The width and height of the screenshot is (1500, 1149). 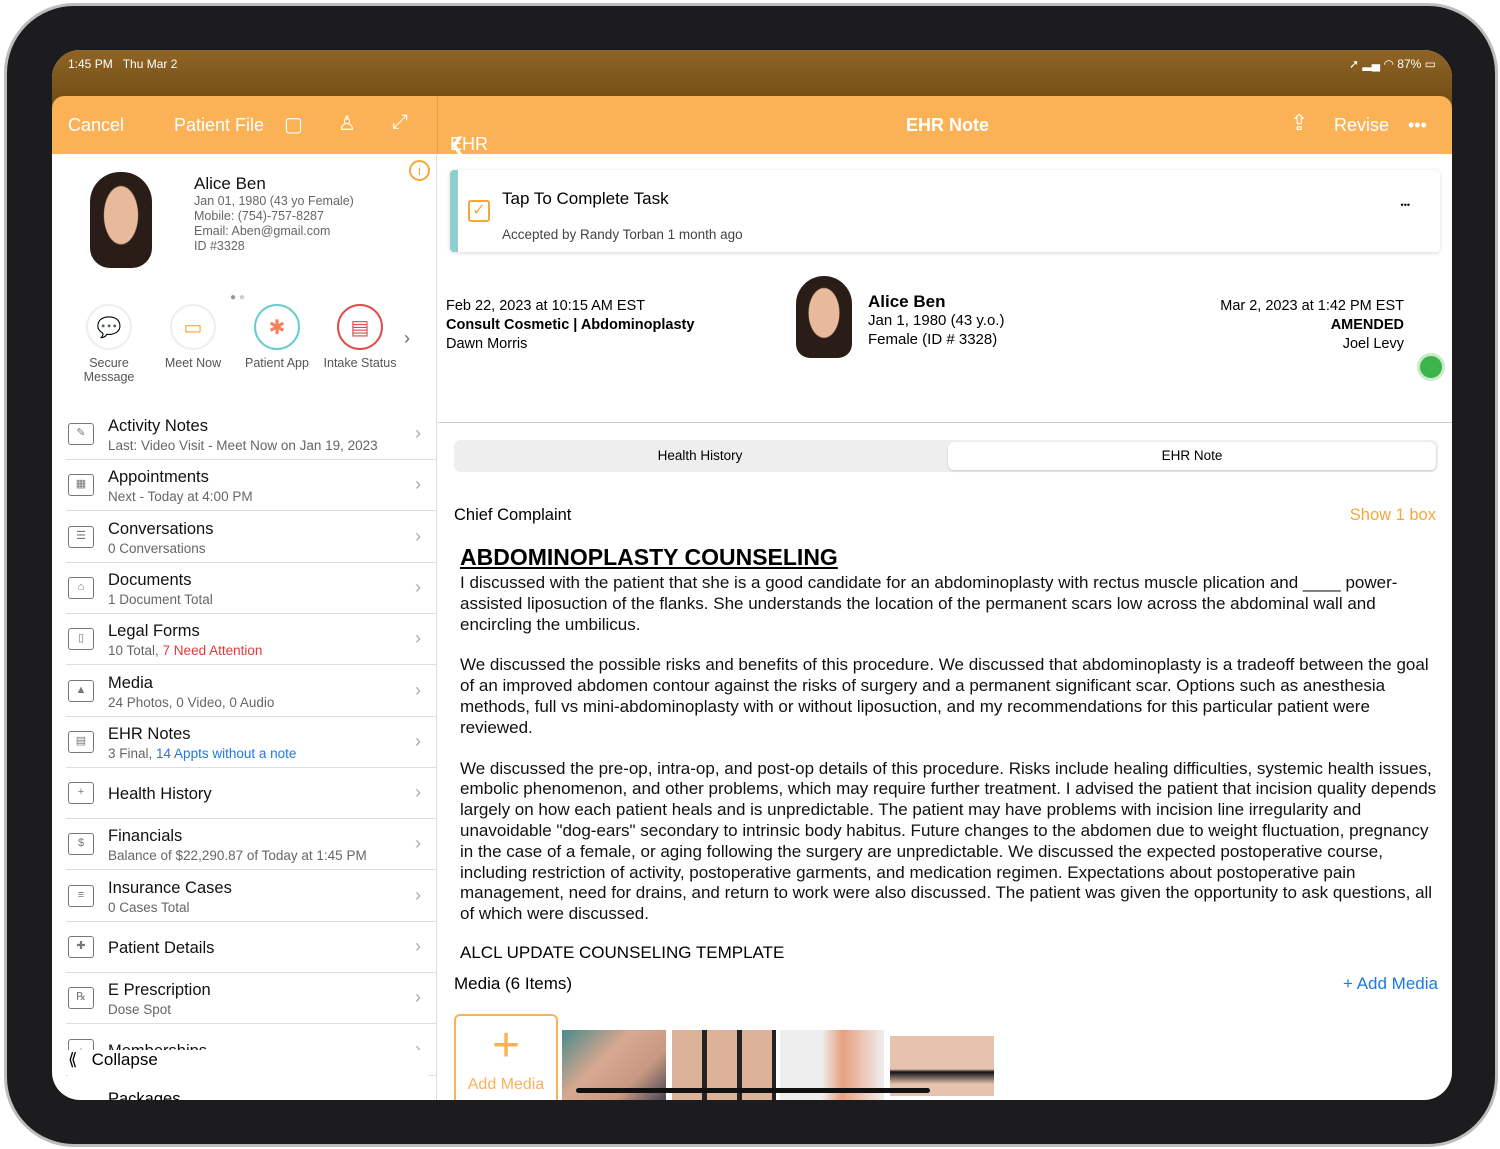 I want to click on page-title: EHR Note, so click(x=948, y=125).